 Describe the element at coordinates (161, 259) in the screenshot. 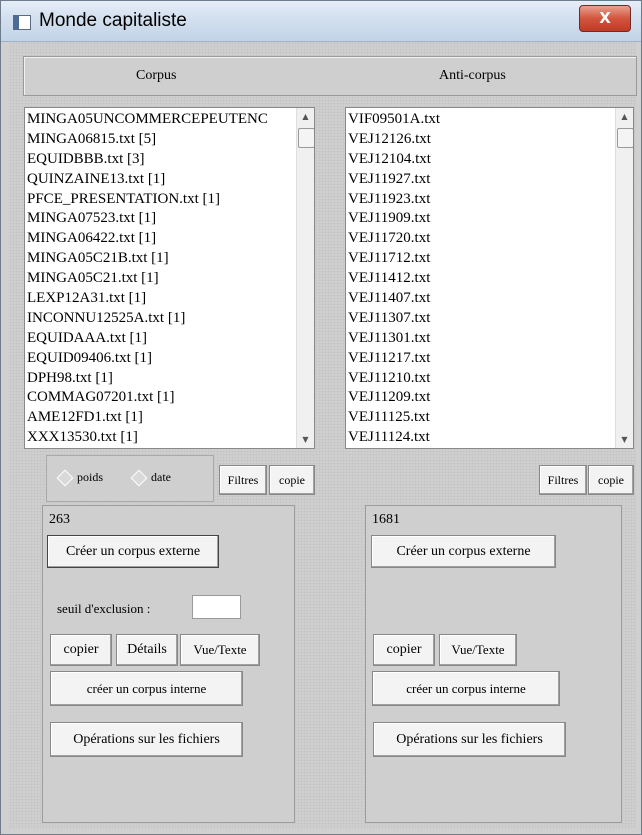

I see `list-item: MINGA05C21B.txt [1]` at that location.